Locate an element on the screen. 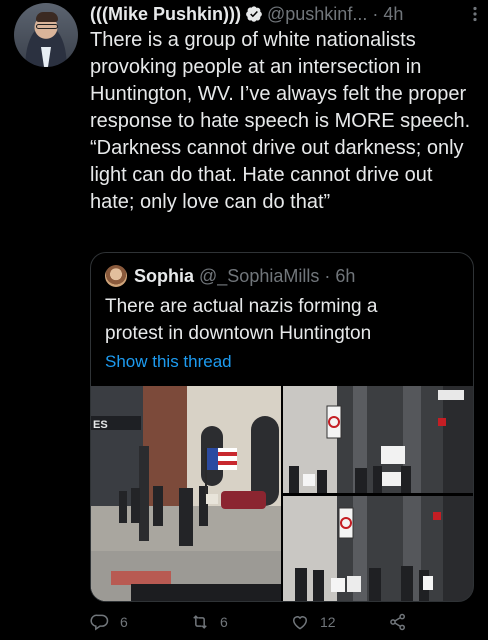  share-icon is located at coordinates (397, 622).